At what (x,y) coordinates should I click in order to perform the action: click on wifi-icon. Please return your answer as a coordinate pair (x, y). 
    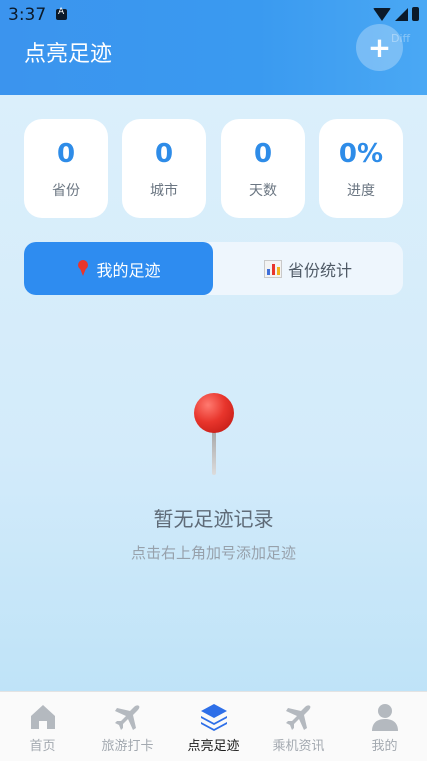
    Looking at the image, I should click on (382, 14).